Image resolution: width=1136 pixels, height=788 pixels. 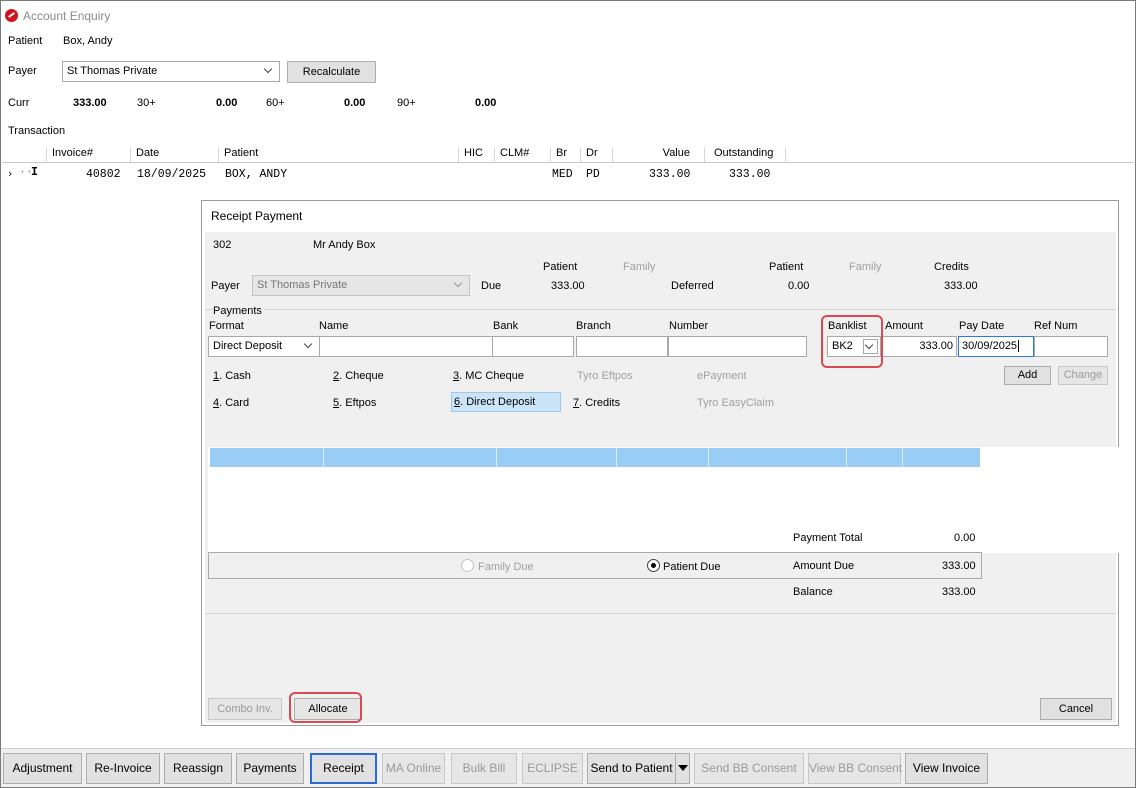 I want to click on number-col-label: Number, so click(x=689, y=326).